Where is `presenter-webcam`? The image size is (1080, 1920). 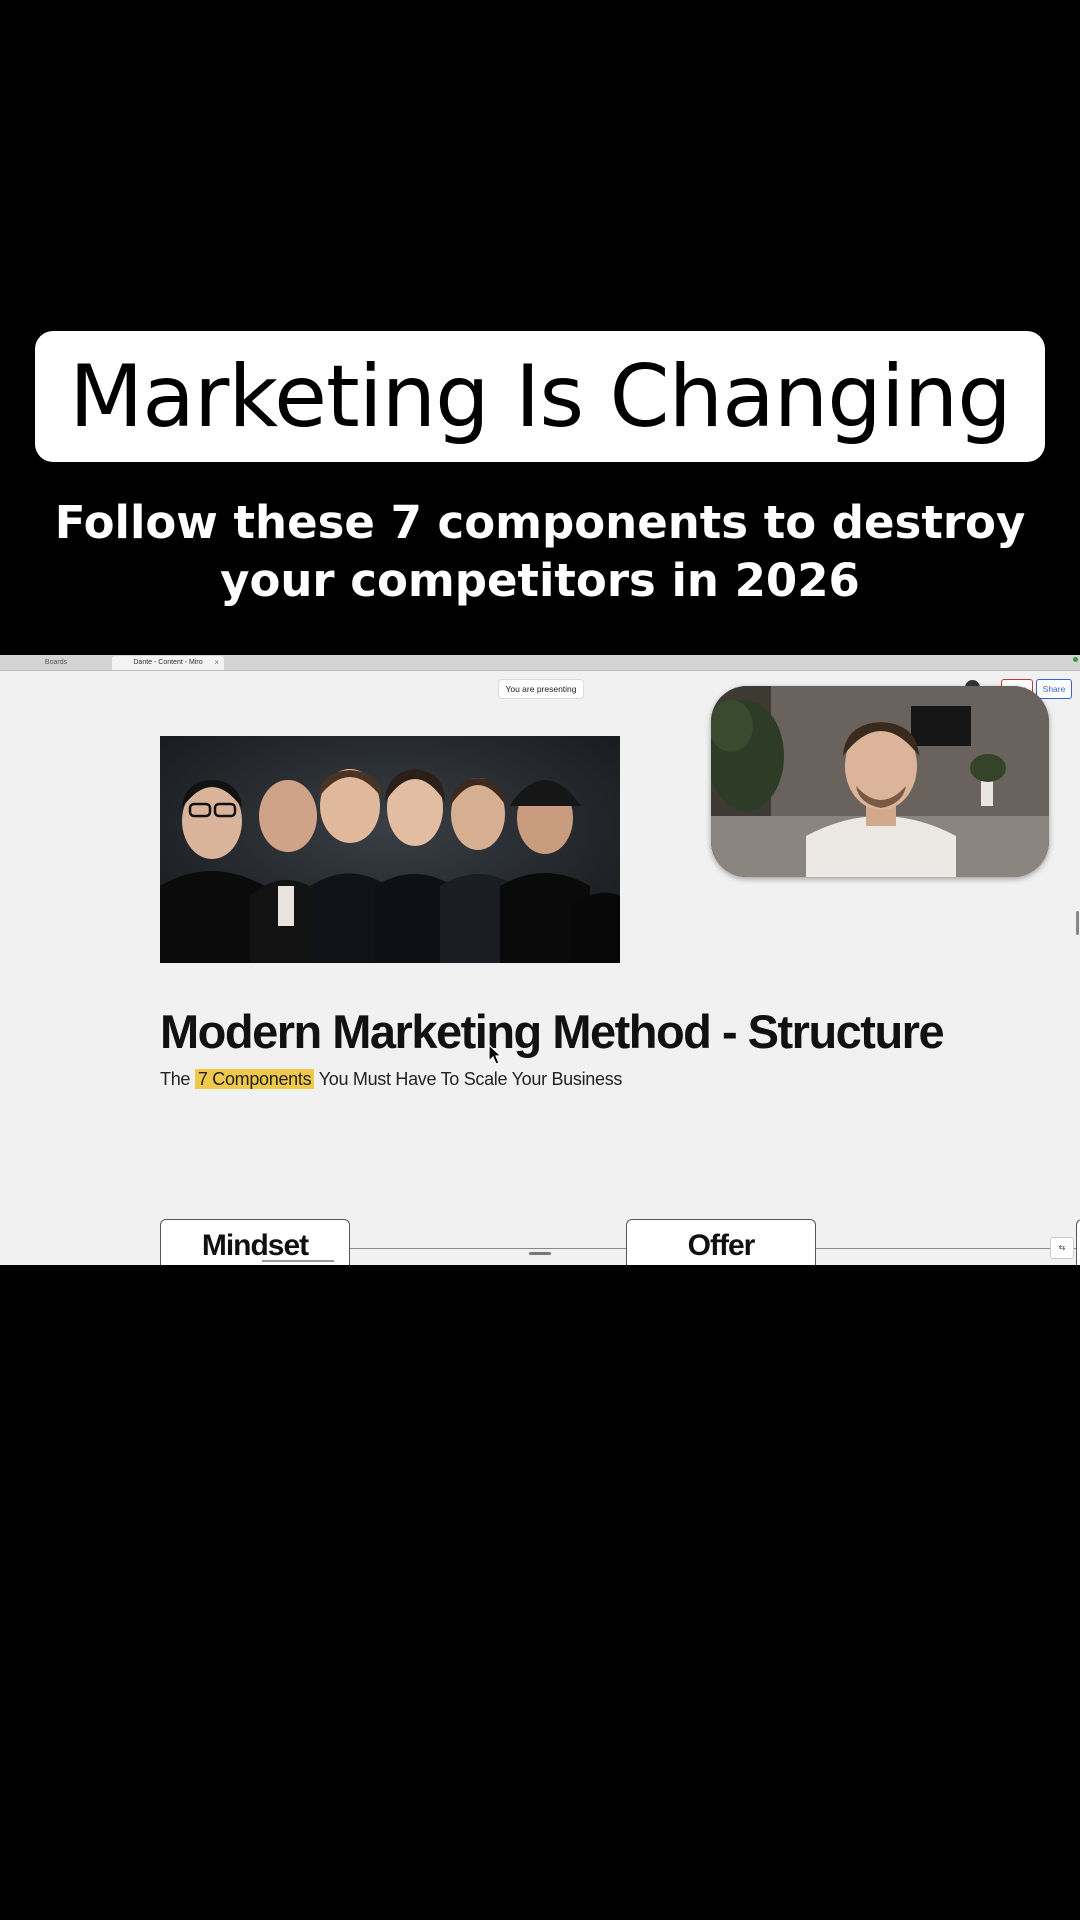 presenter-webcam is located at coordinates (880, 781).